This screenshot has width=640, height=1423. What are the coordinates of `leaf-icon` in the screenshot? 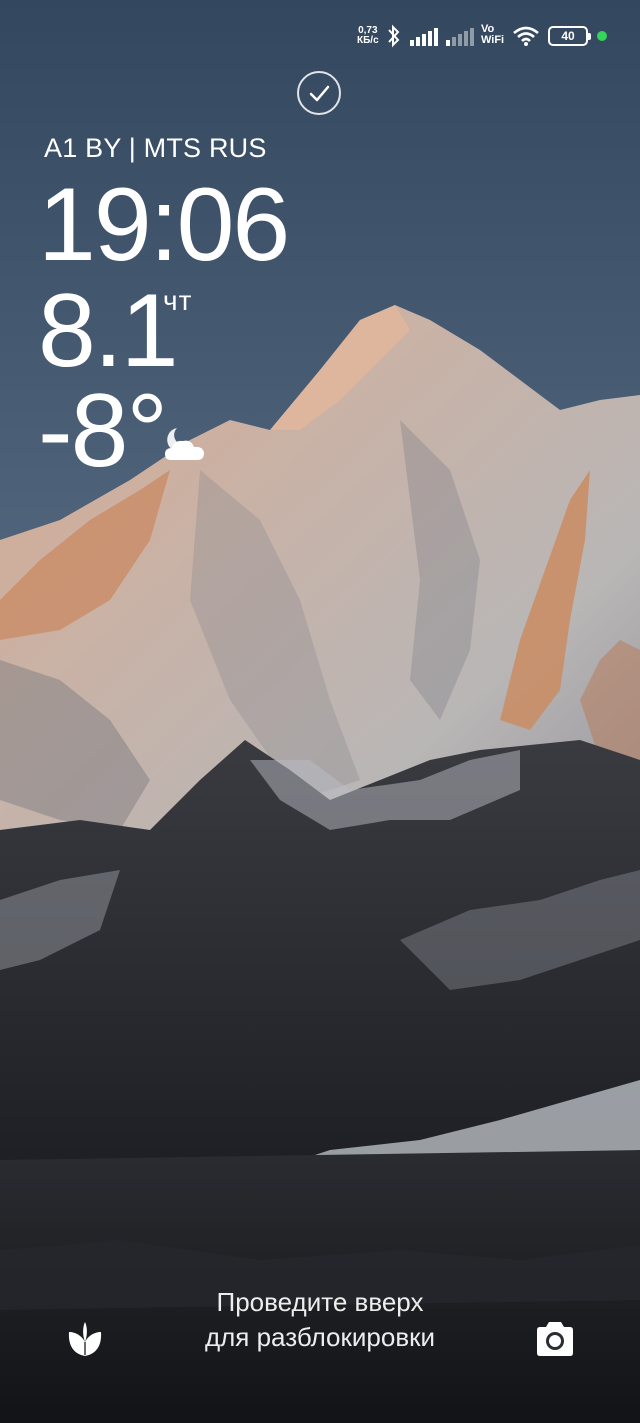 It's located at (85, 1341).